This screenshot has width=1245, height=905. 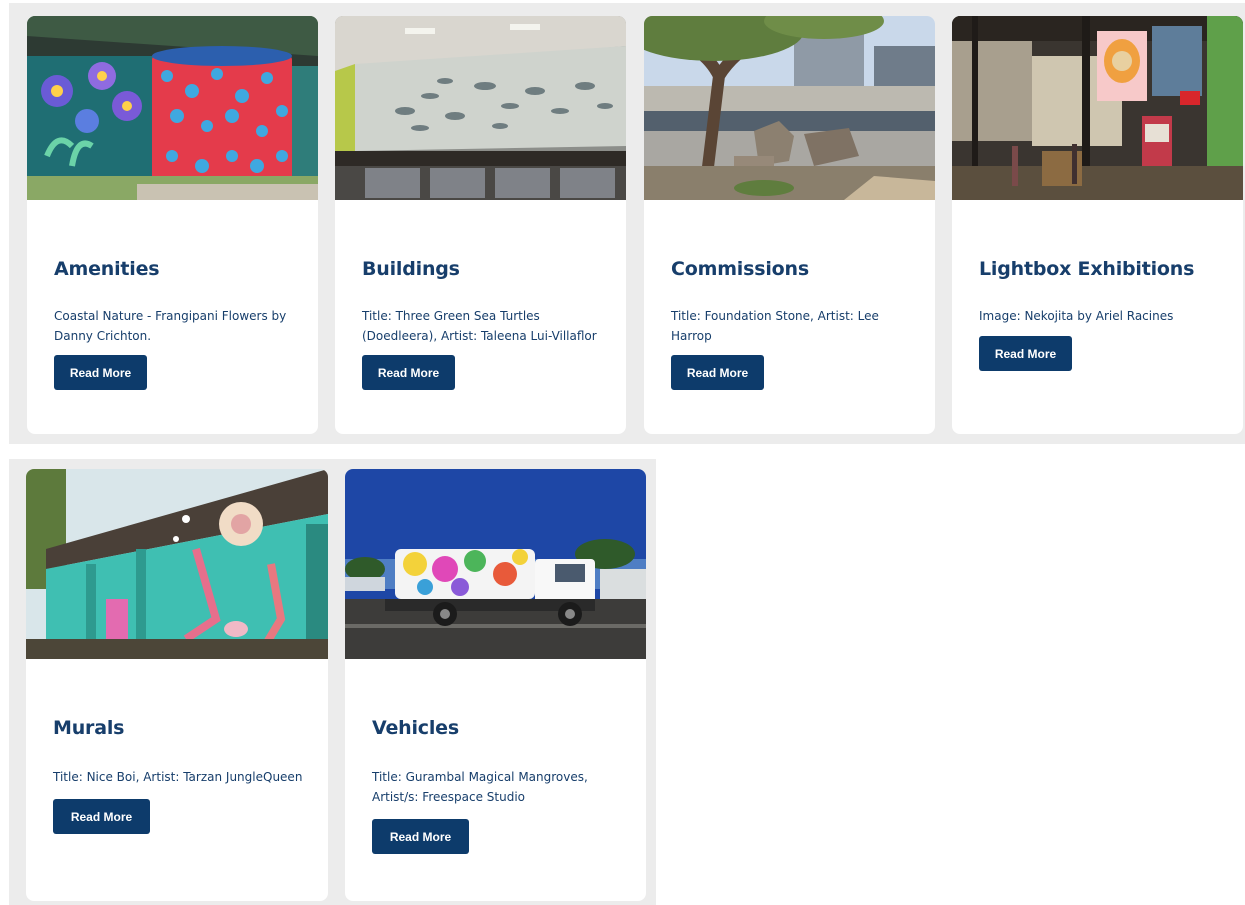 I want to click on card-title: Buildings, so click(x=411, y=269).